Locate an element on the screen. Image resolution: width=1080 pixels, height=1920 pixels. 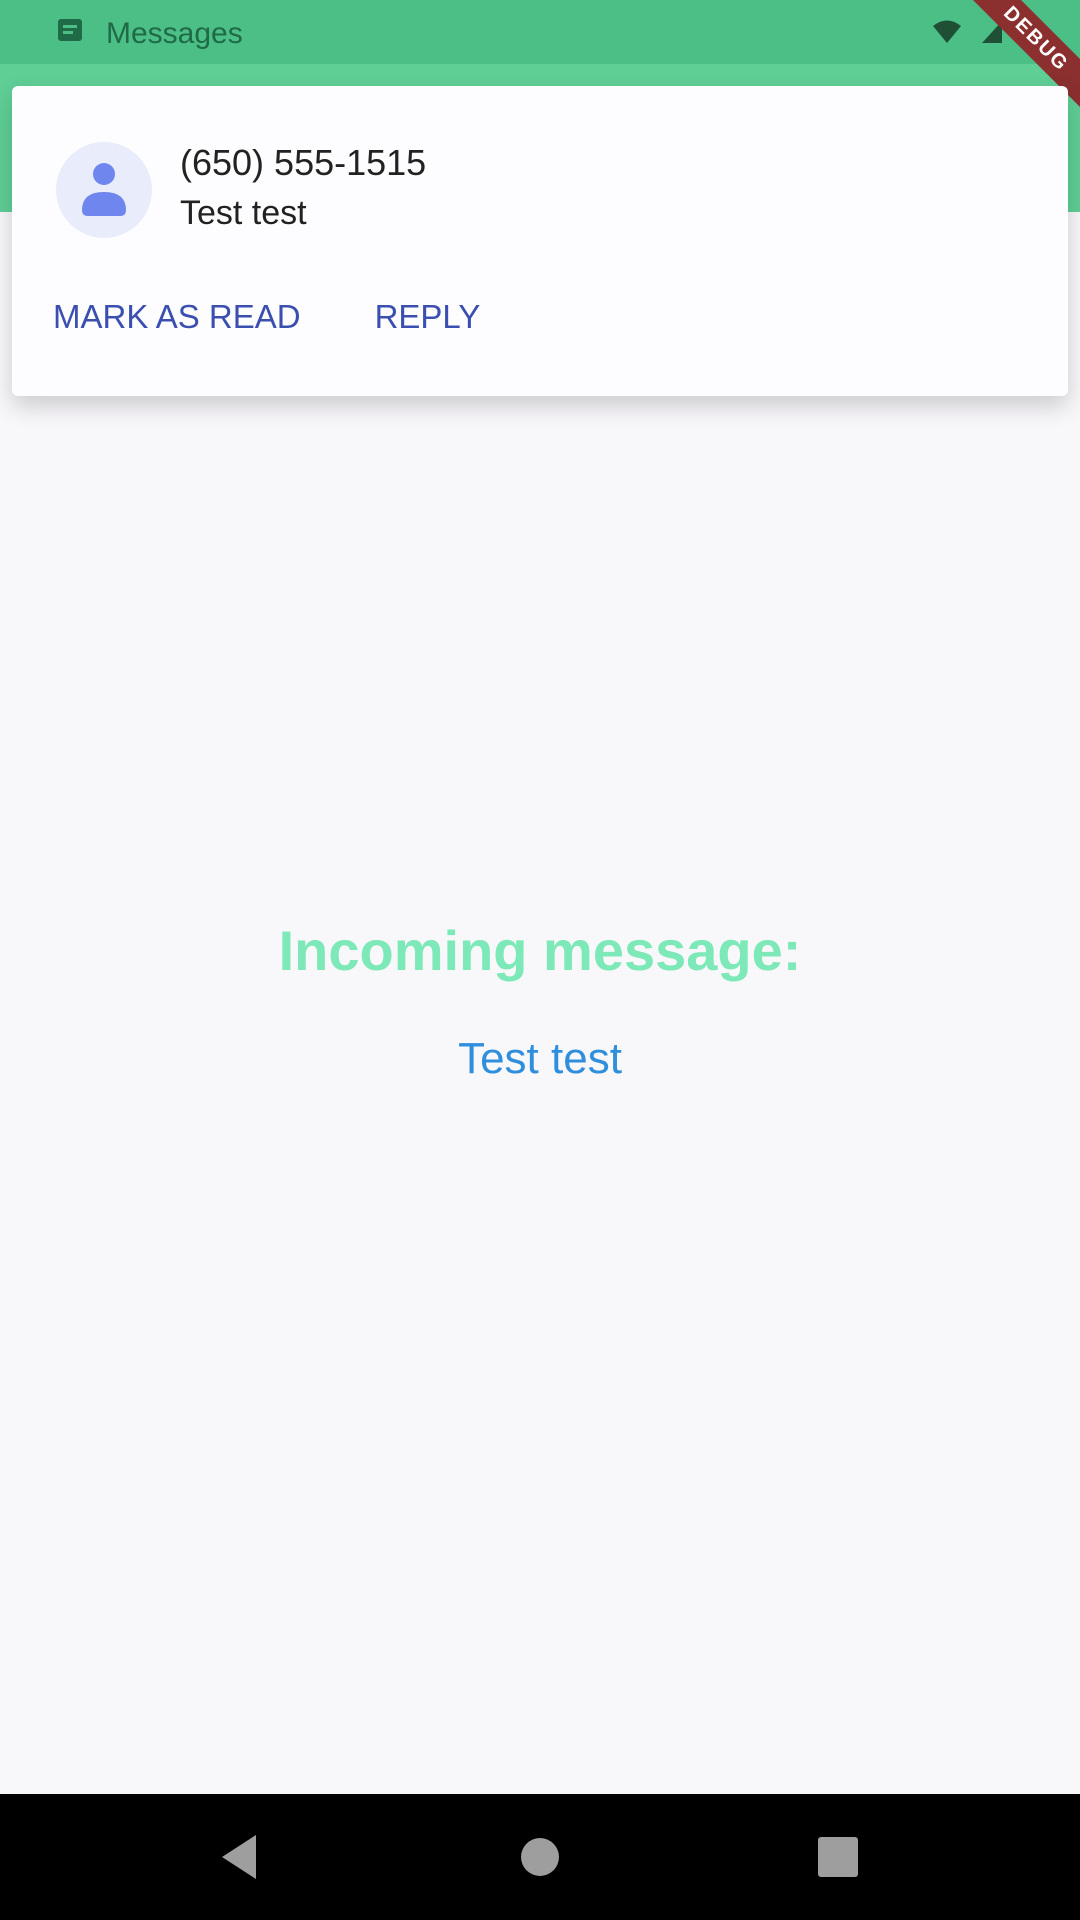
status-left: Messages is located at coordinates (149, 34).